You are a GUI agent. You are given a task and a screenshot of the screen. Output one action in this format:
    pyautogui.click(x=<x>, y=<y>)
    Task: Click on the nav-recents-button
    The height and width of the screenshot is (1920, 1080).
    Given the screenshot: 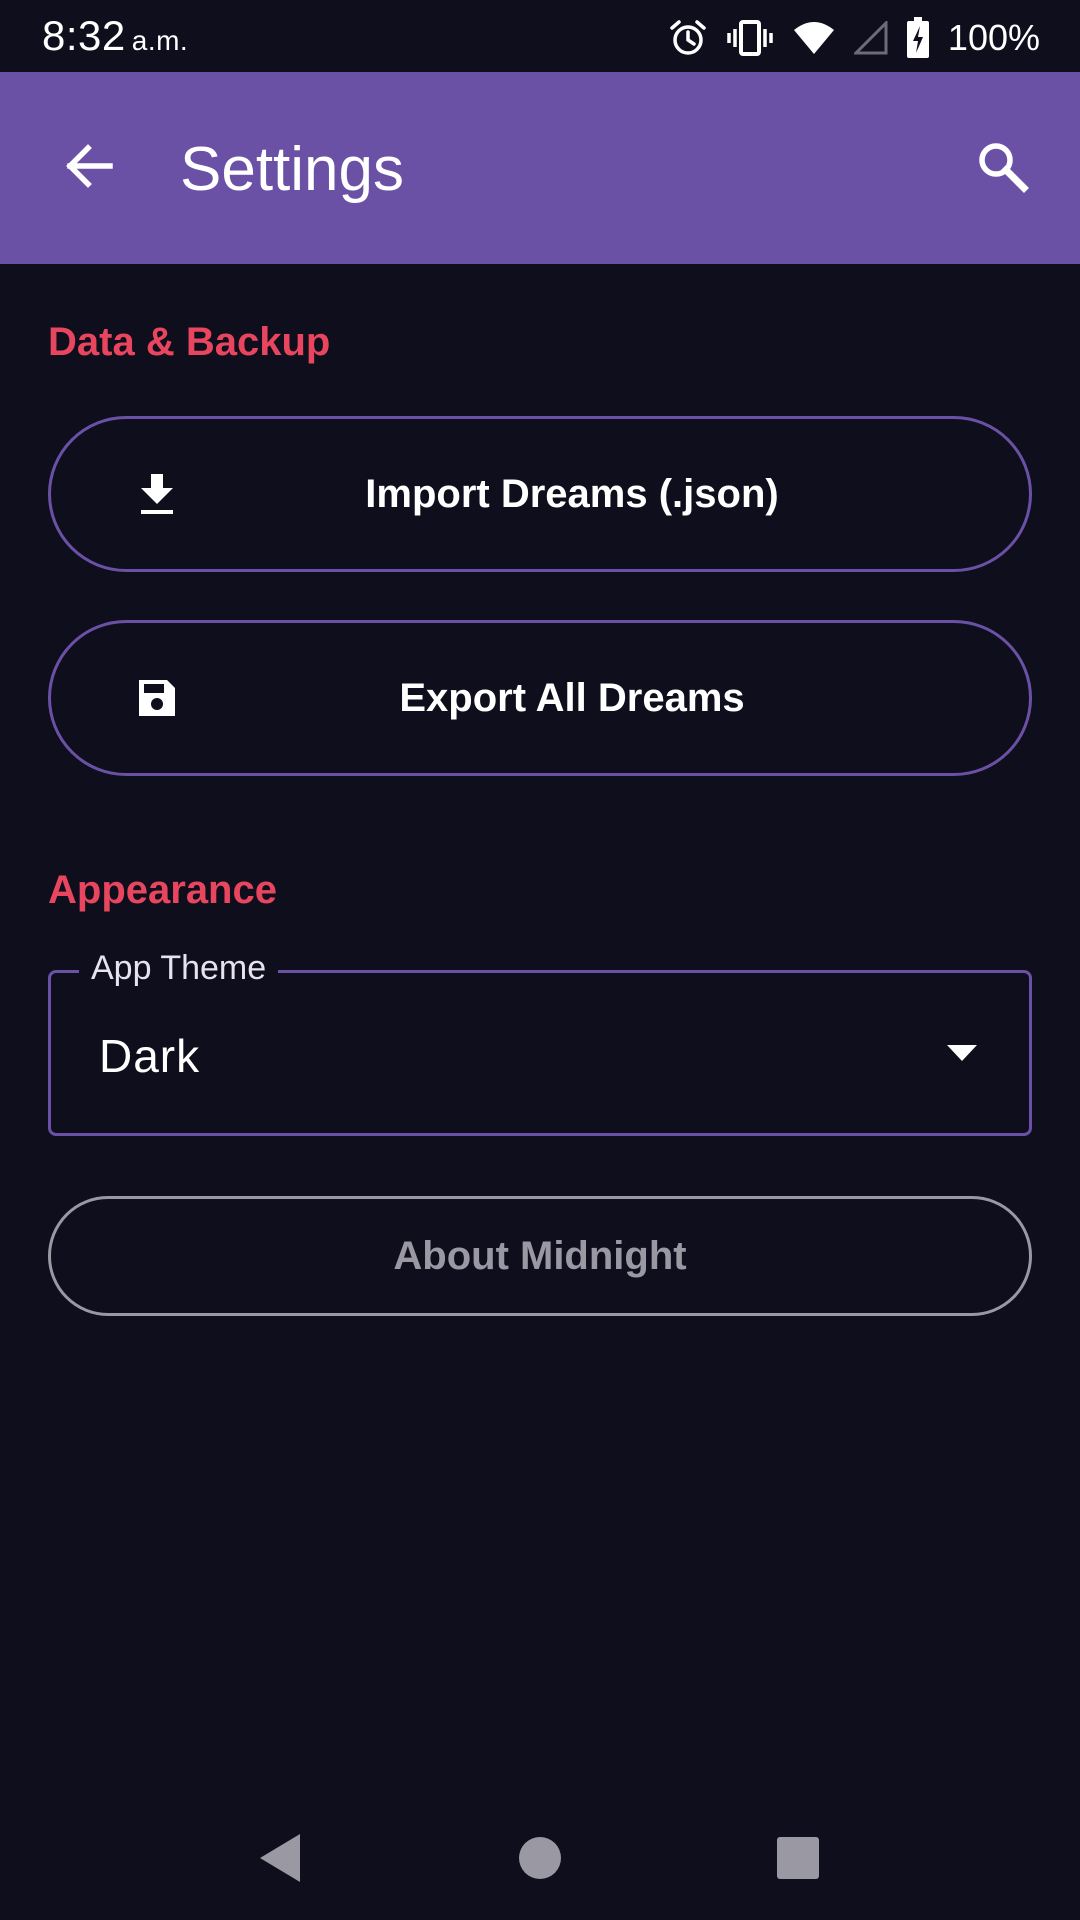 What is the action you would take?
    pyautogui.click(x=798, y=1860)
    